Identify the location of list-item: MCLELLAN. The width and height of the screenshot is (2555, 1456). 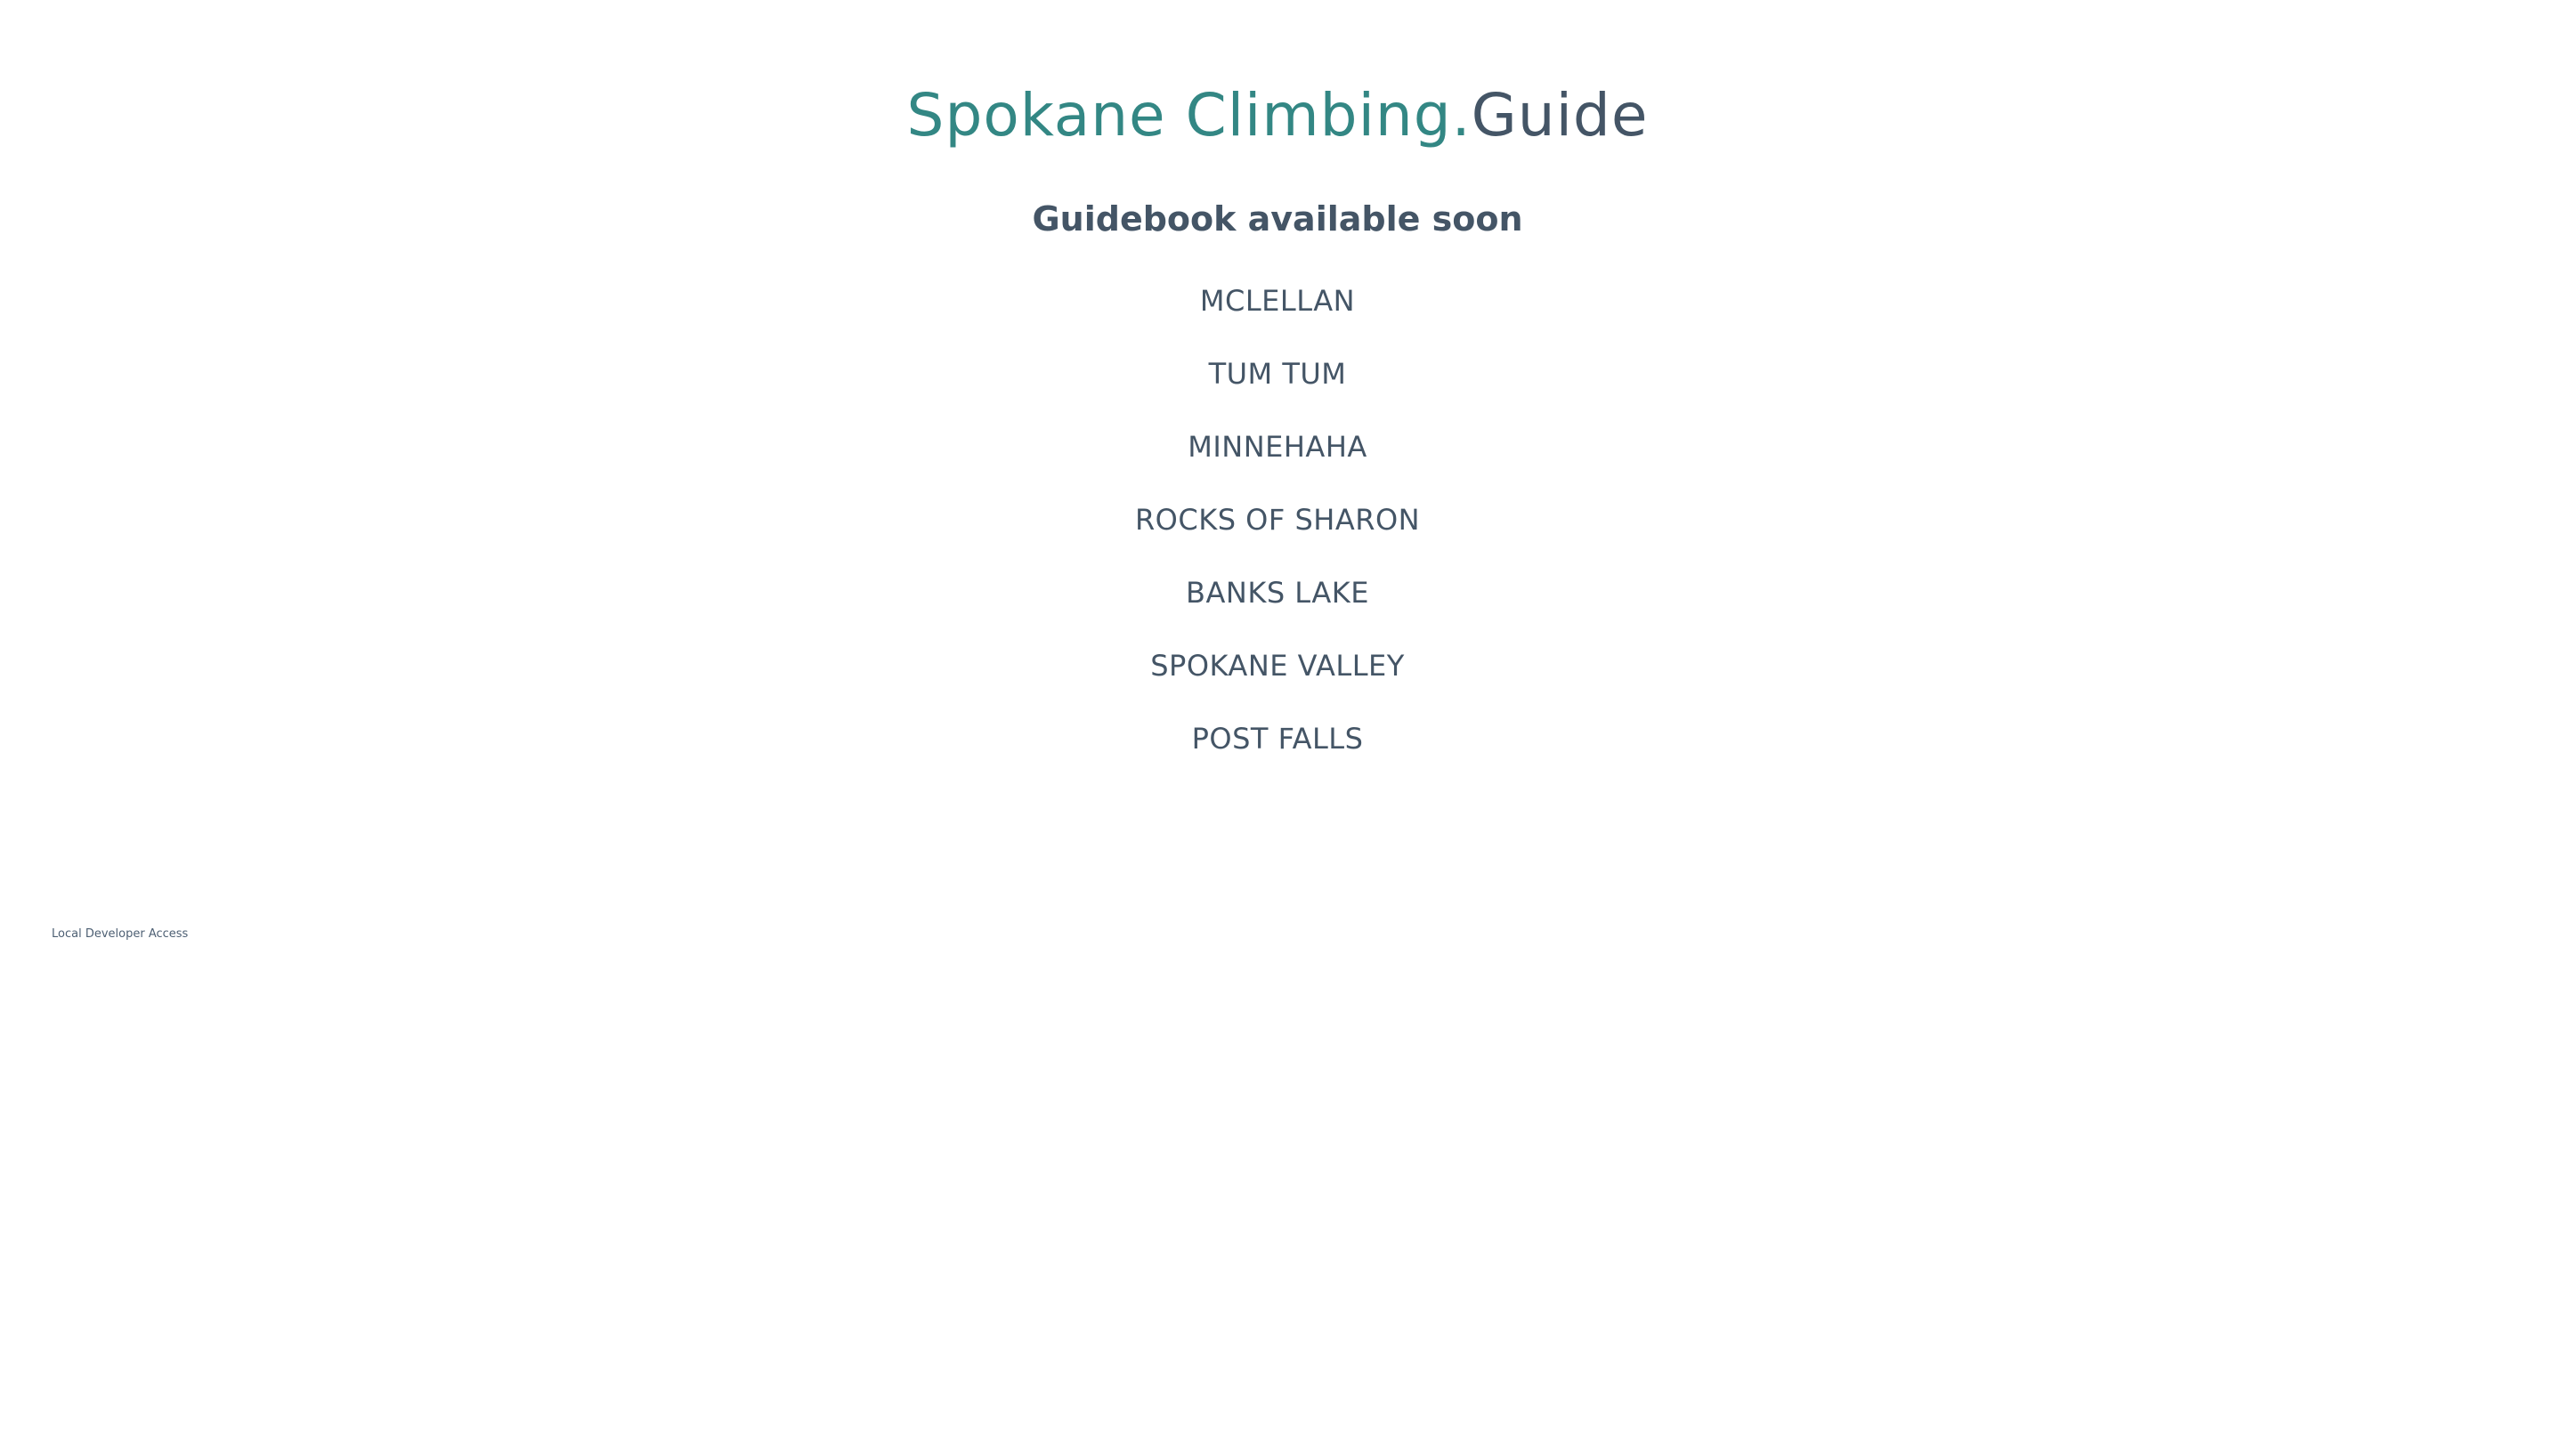
(1277, 312).